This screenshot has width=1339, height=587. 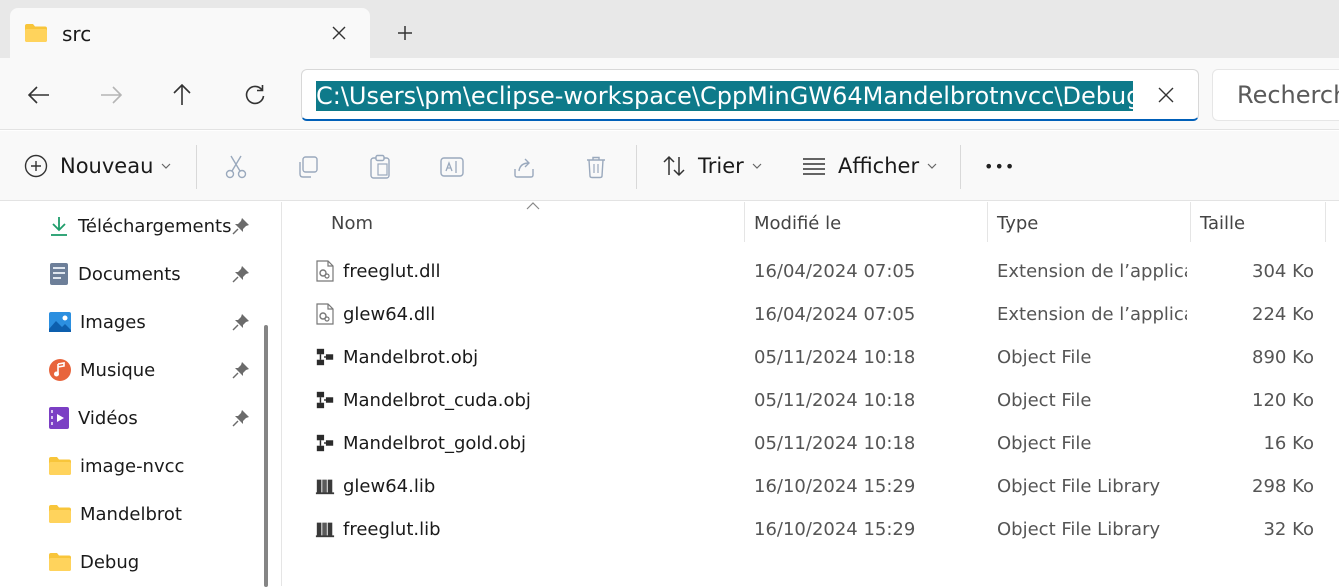 I want to click on dll-file-icon, so click(x=325, y=314).